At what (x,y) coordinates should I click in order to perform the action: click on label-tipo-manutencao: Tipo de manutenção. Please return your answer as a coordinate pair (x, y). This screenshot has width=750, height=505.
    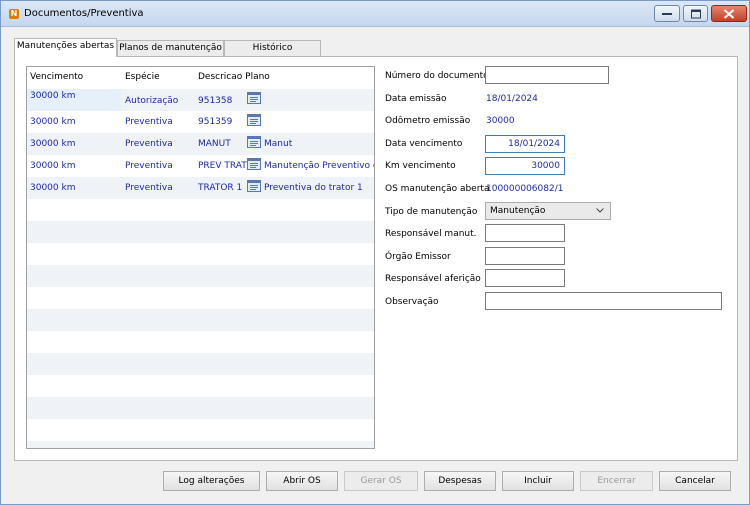
    Looking at the image, I should click on (431, 212).